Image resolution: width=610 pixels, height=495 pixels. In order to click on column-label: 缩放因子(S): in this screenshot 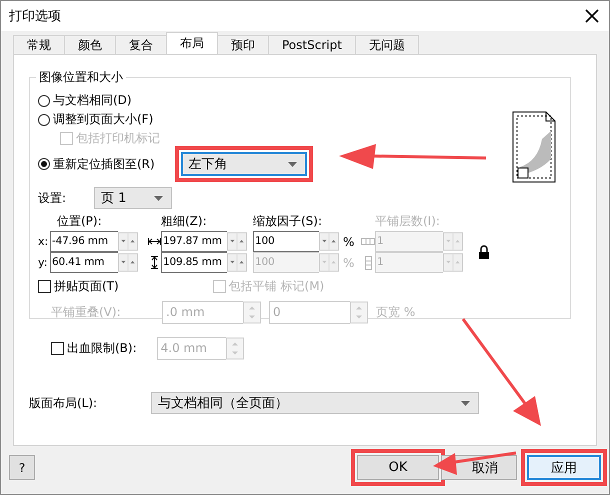, I will do `click(288, 221)`.